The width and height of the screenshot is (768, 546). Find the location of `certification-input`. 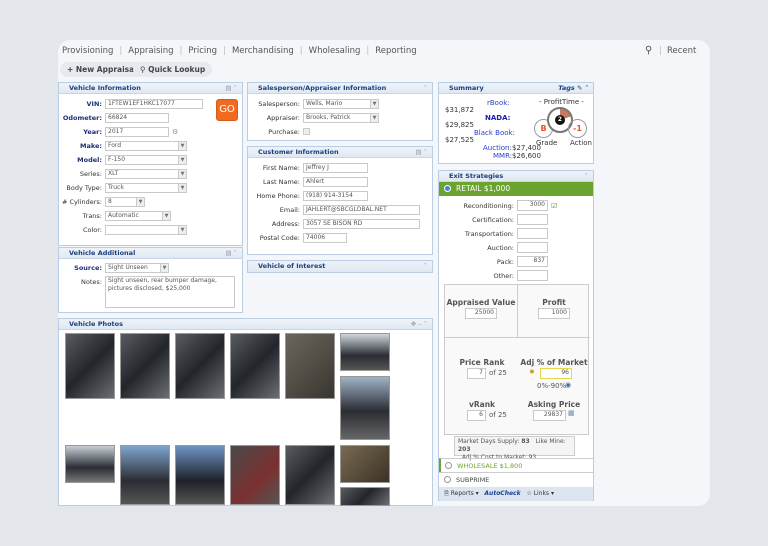

certification-input is located at coordinates (532, 219).